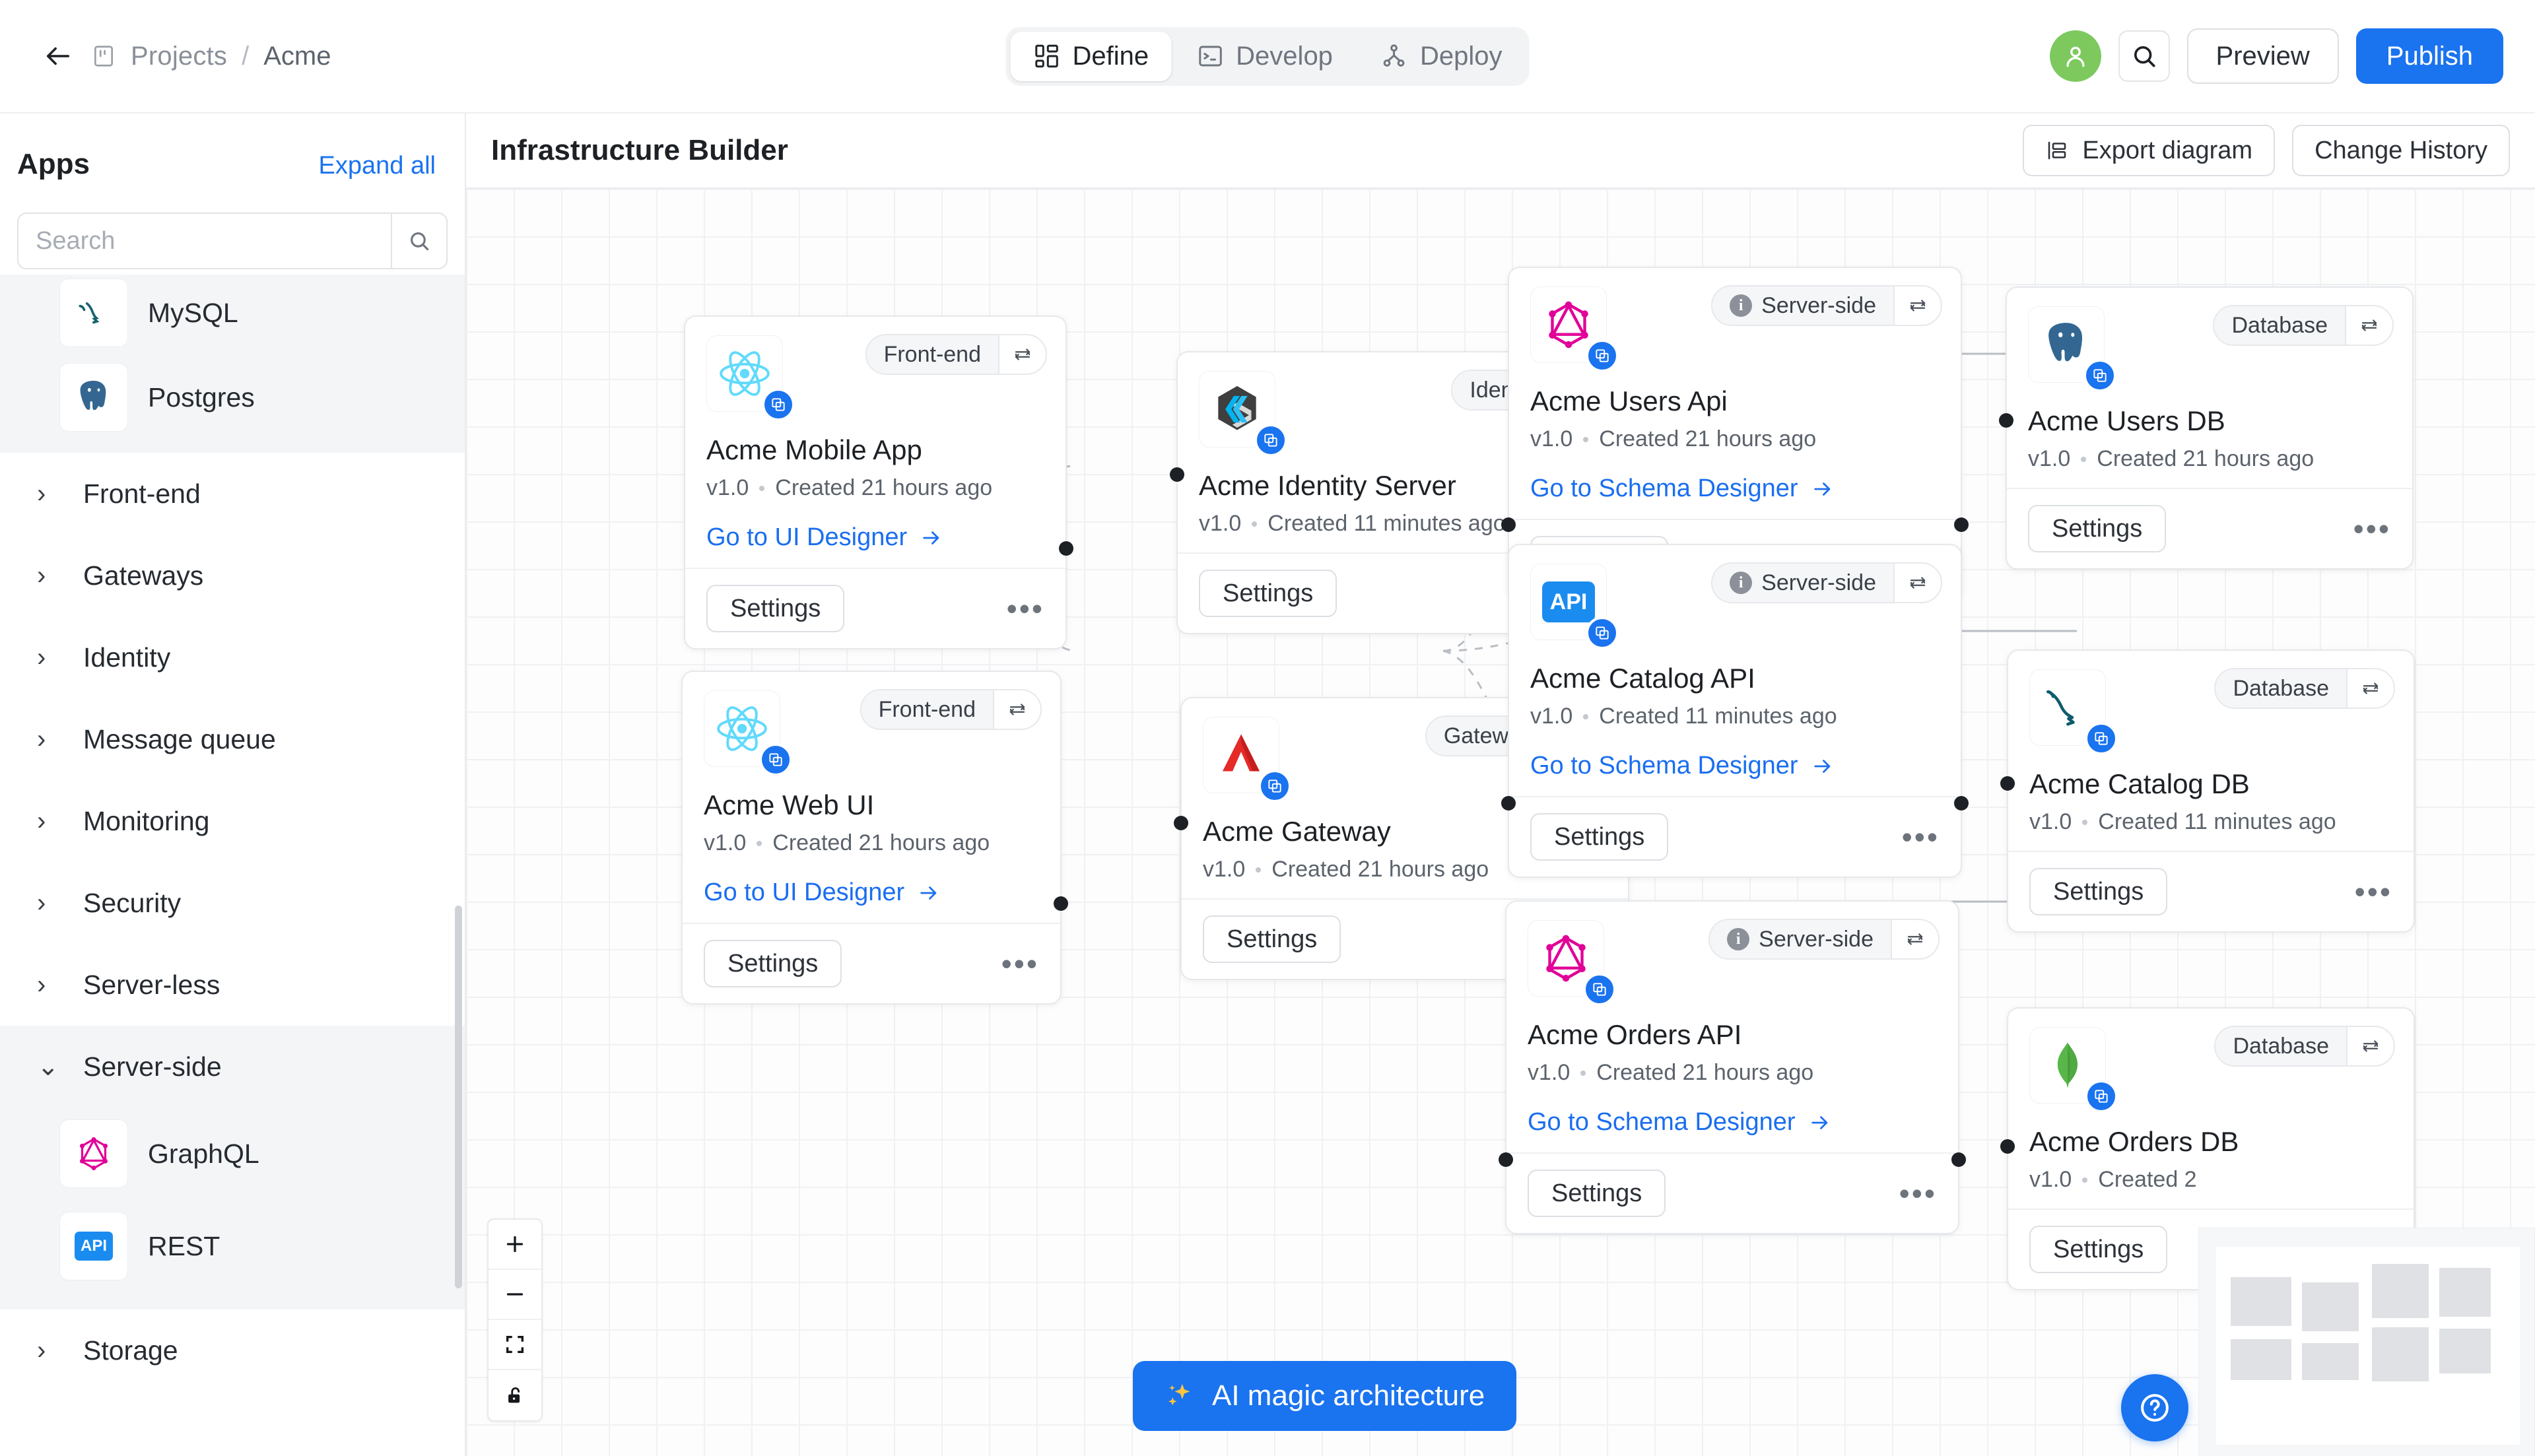 Image resolution: width=2535 pixels, height=1456 pixels. I want to click on sidebar-group-monitoring: › Monitoring, so click(232, 821).